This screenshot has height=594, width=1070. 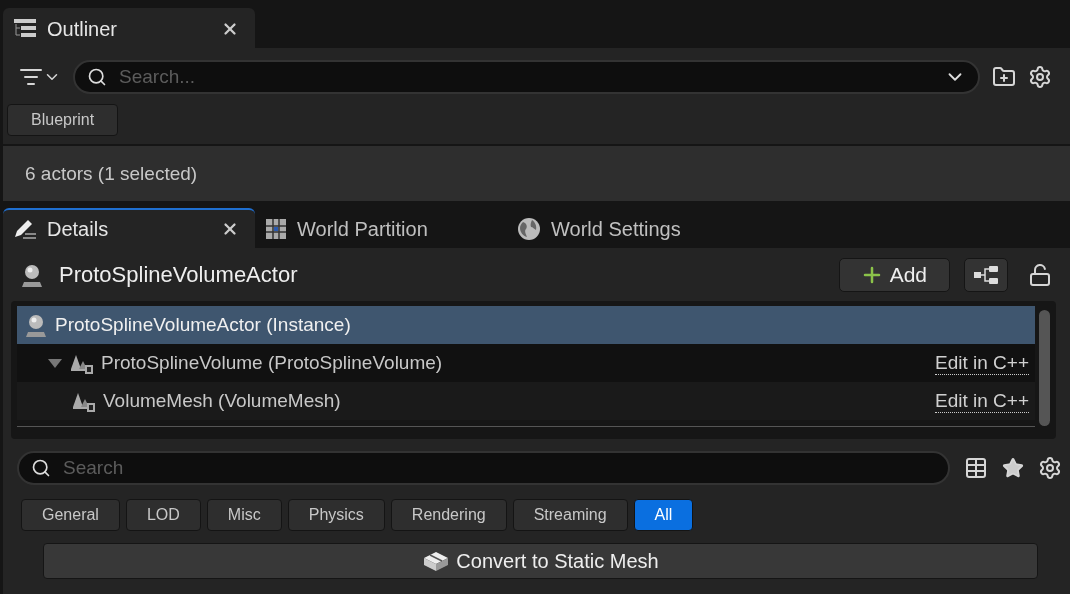 What do you see at coordinates (55, 363) in the screenshot?
I see `expand-caret-icon` at bounding box center [55, 363].